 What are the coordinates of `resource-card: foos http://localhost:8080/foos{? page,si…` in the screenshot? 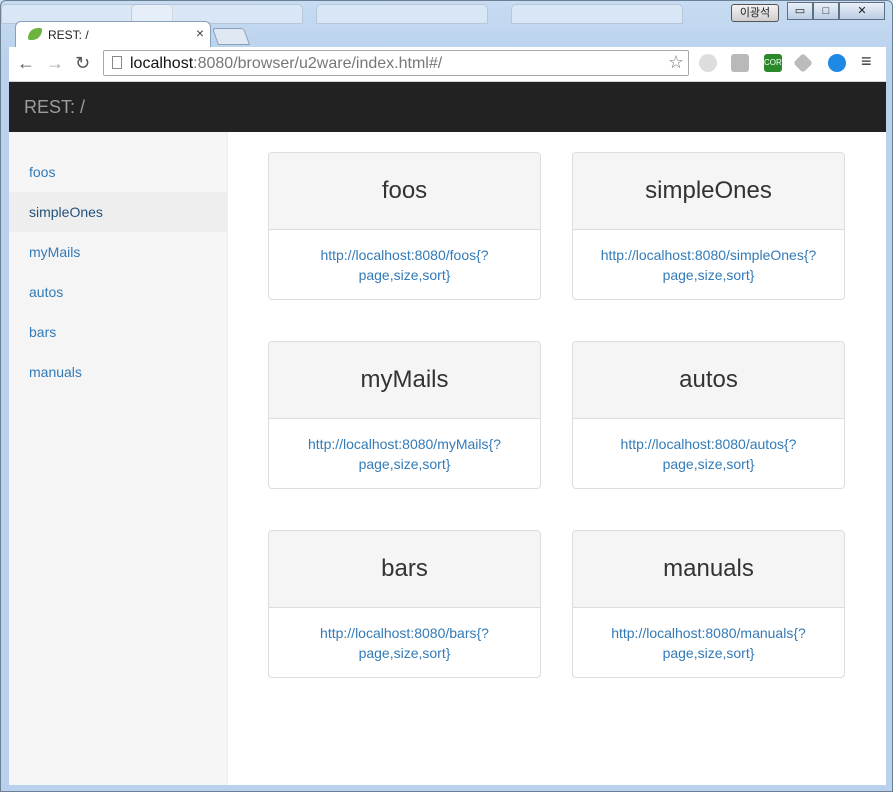 It's located at (404, 226).